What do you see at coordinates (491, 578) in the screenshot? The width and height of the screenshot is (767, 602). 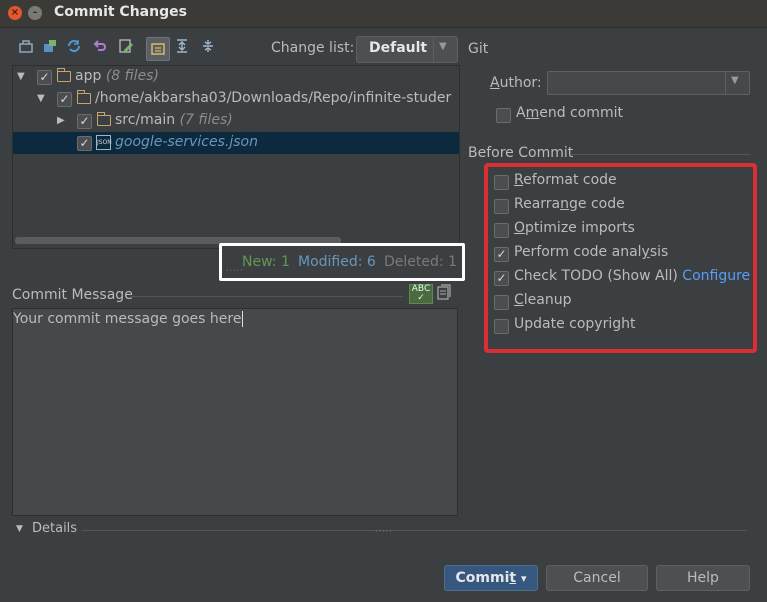 I see `commit-button: Commit ▾` at bounding box center [491, 578].